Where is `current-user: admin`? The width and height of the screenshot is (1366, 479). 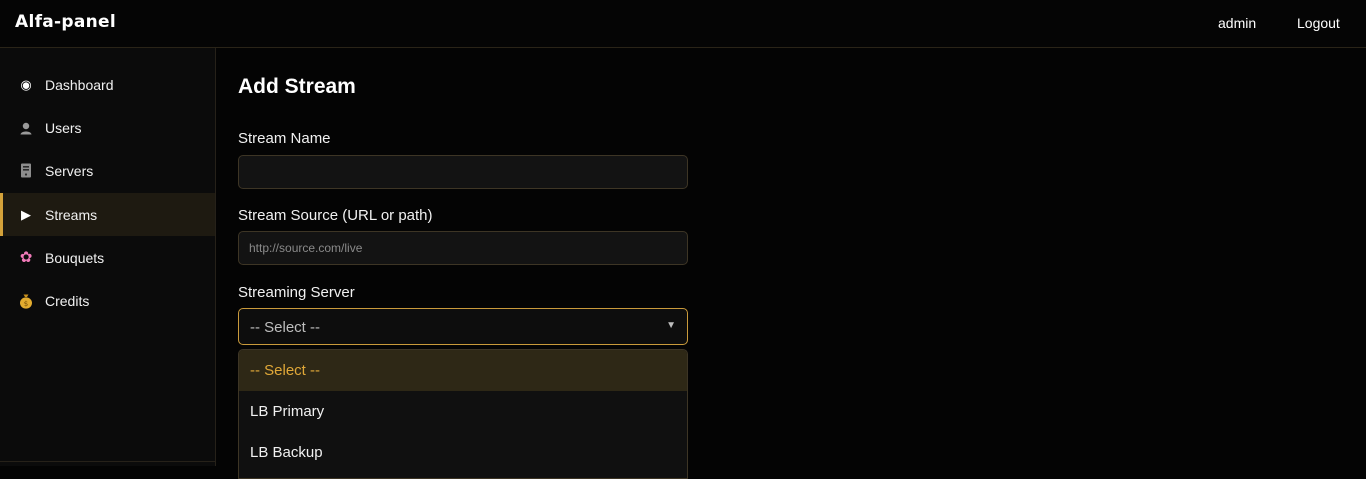 current-user: admin is located at coordinates (1237, 23).